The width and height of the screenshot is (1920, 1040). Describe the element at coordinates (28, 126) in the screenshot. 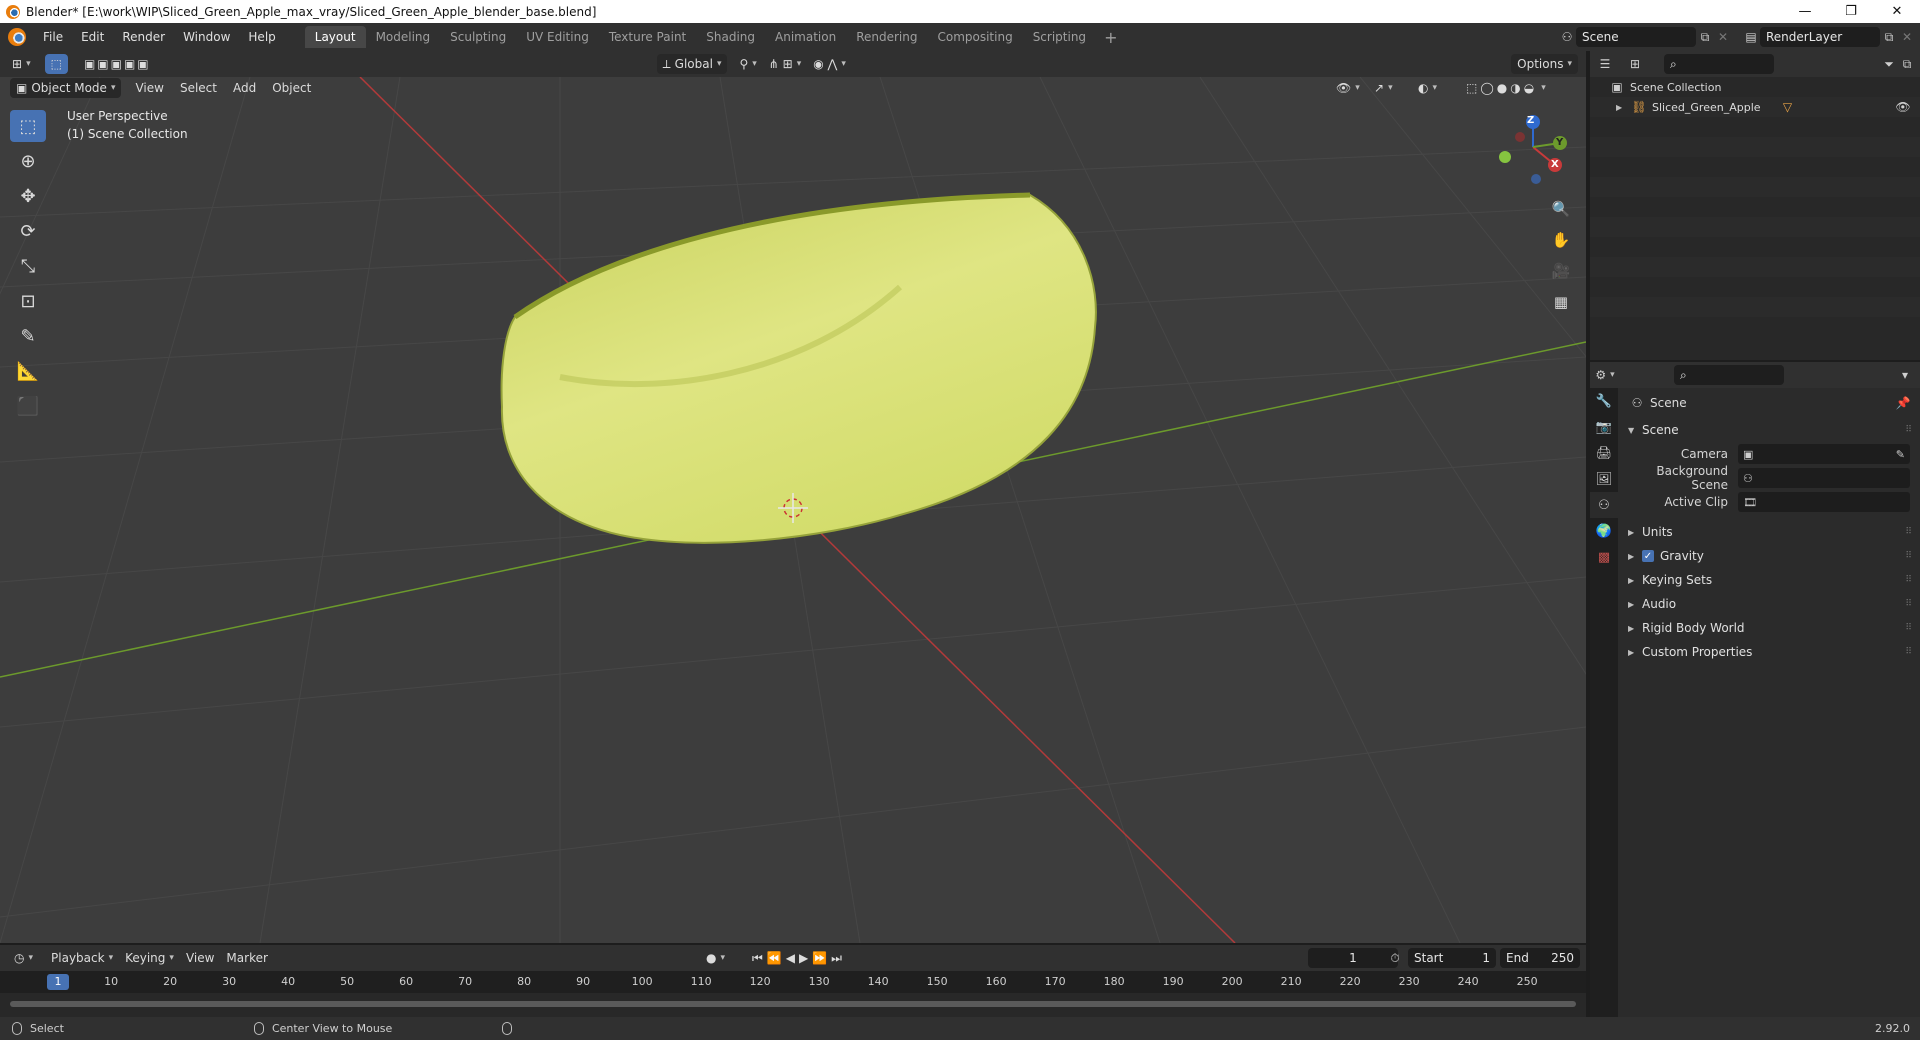

I see `select-box-icon: ⬚` at that location.